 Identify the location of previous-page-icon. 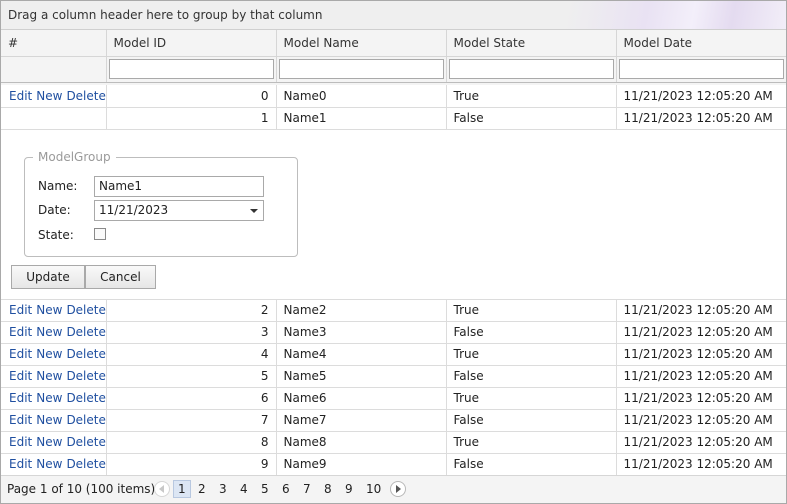
(162, 489).